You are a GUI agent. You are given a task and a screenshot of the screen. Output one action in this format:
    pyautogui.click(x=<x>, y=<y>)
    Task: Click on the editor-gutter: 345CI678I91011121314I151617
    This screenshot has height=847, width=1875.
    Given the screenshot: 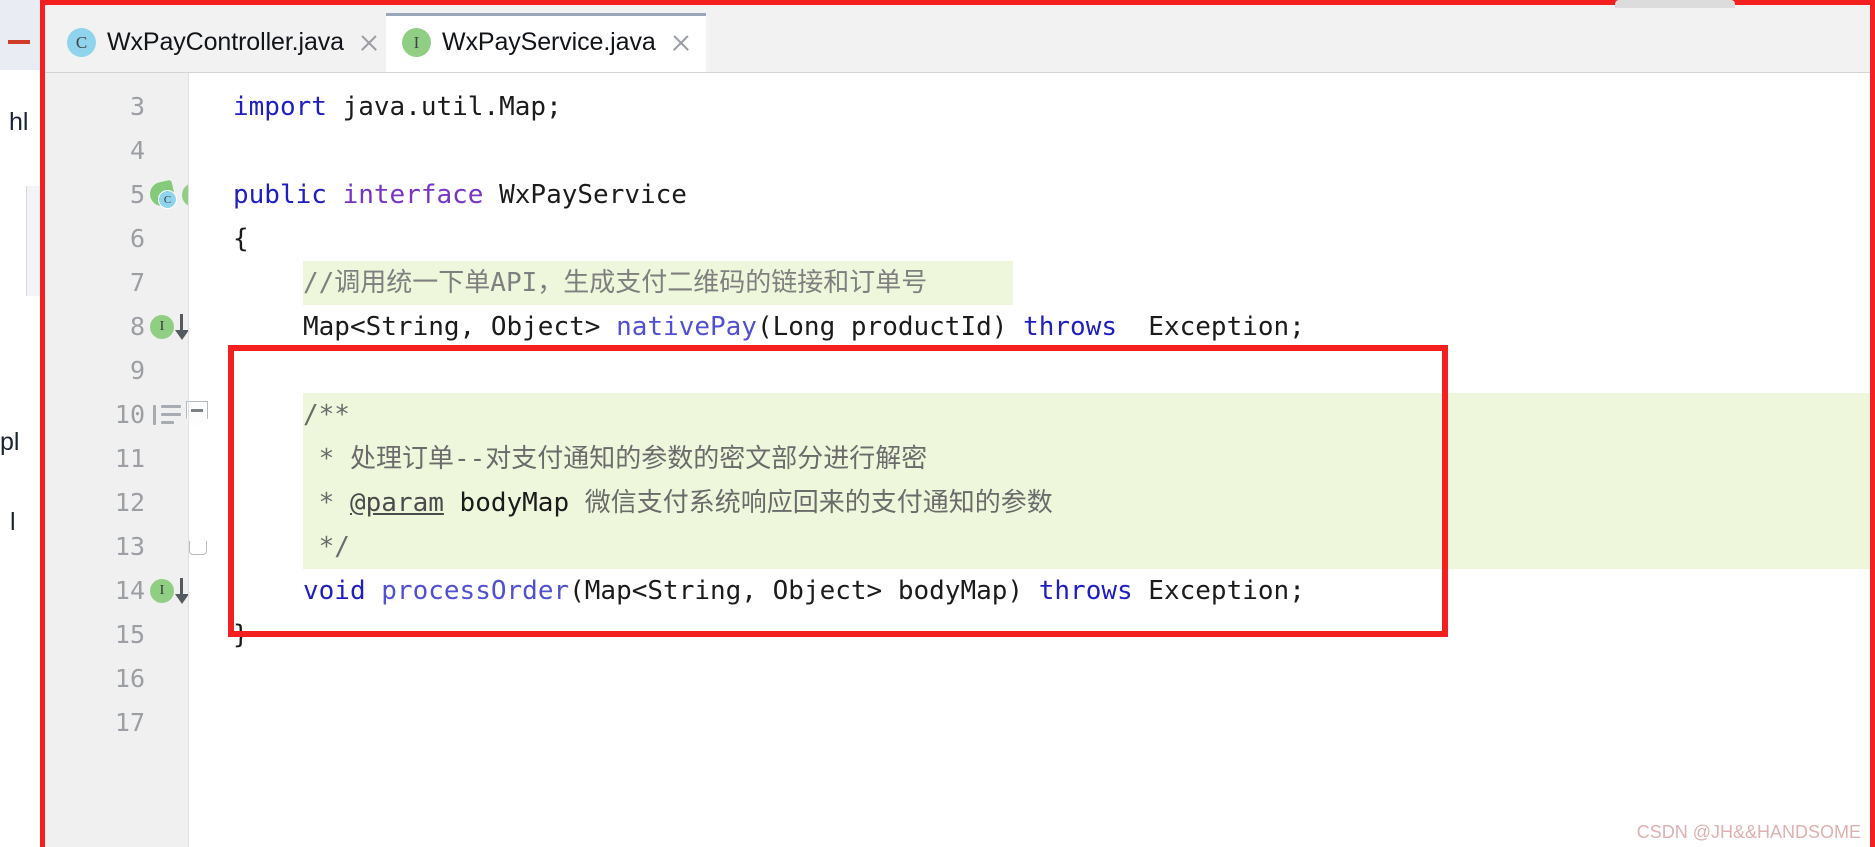 What is the action you would take?
    pyautogui.click(x=133, y=460)
    